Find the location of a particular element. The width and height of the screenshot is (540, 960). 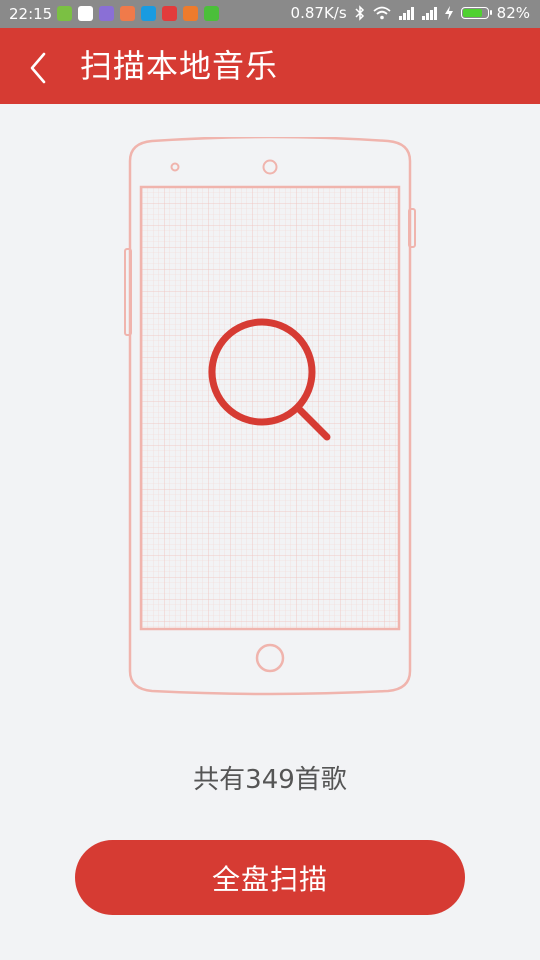

status-right-group: 0.87K/s 82% is located at coordinates (410, 13).